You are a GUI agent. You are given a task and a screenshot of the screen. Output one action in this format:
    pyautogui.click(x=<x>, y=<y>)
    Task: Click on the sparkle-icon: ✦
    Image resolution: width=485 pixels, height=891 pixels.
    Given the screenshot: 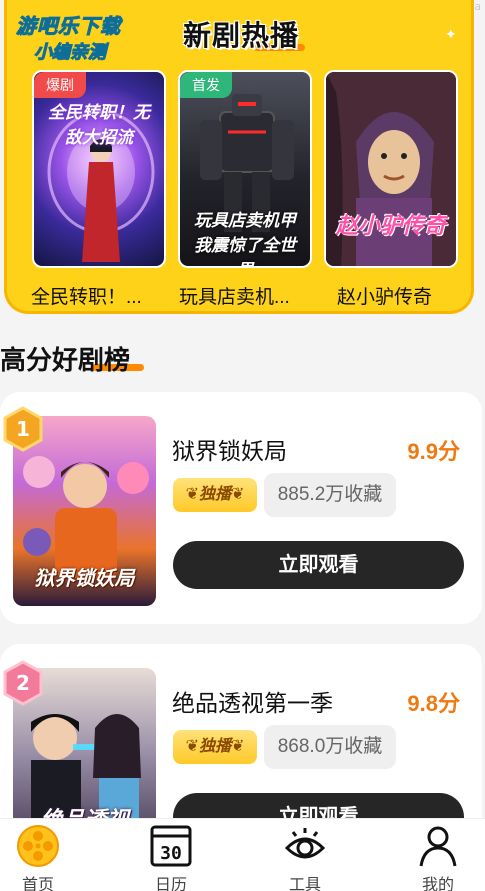 What is the action you would take?
    pyautogui.click(x=451, y=34)
    